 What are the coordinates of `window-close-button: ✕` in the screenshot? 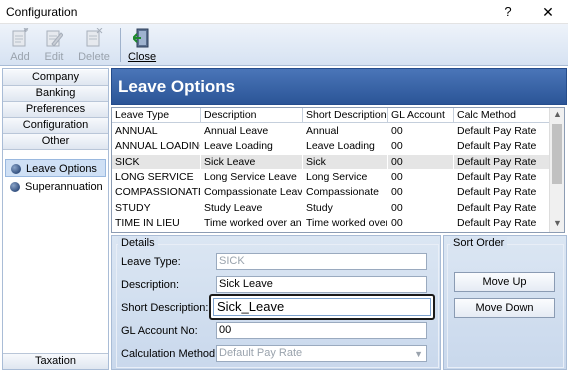 It's located at (548, 12).